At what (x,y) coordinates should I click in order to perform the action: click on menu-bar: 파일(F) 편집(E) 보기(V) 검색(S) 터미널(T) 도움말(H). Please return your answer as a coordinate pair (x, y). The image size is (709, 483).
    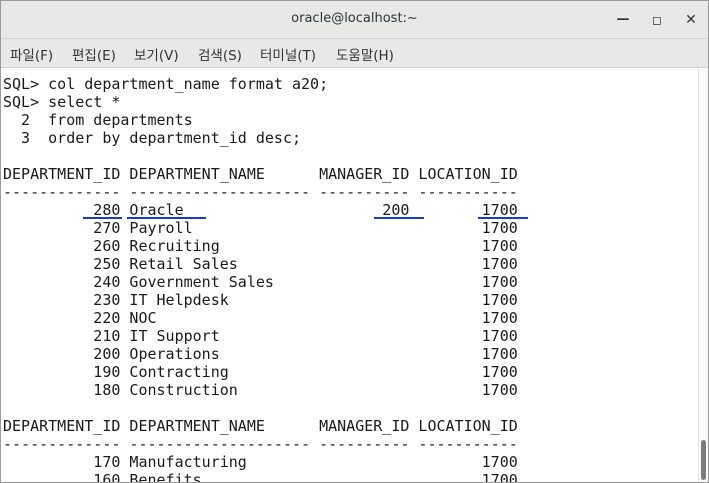
    Looking at the image, I should click on (354, 53).